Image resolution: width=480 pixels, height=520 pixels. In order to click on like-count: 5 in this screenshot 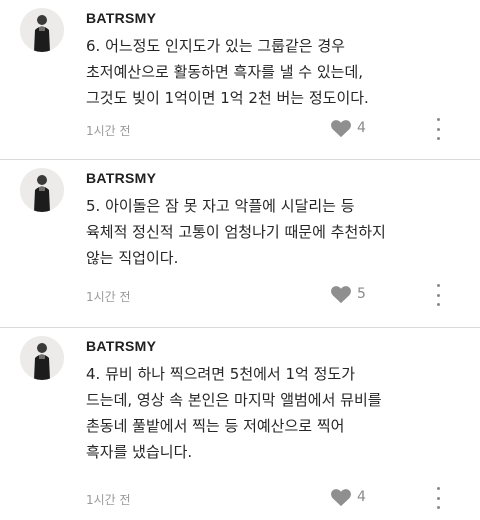, I will do `click(361, 294)`.